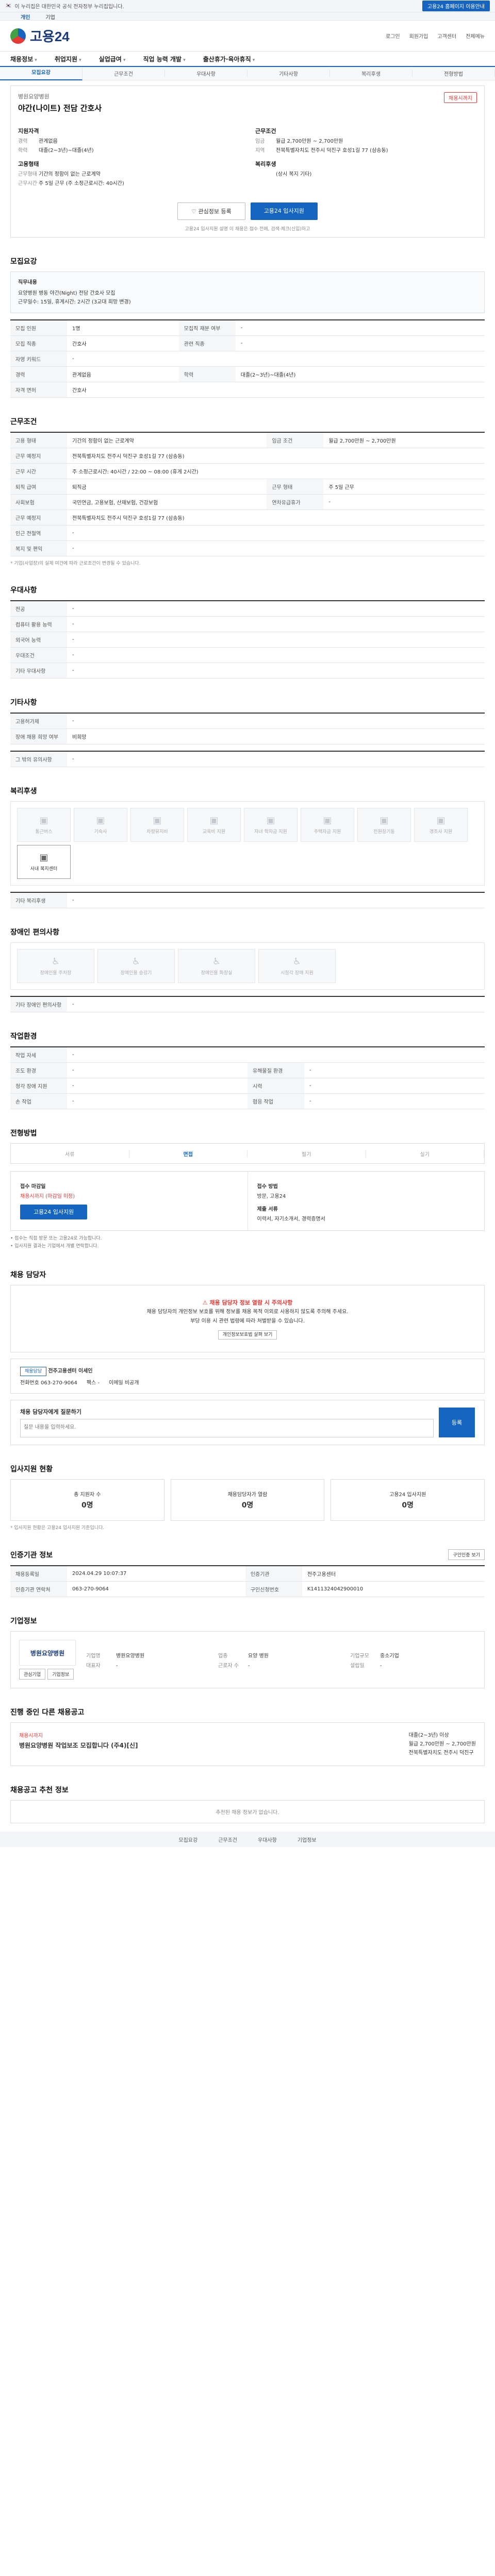 The height and width of the screenshot is (2576, 495). Describe the element at coordinates (54, 1212) in the screenshot. I see `apply-button-2: 고용24 입사지원` at that location.